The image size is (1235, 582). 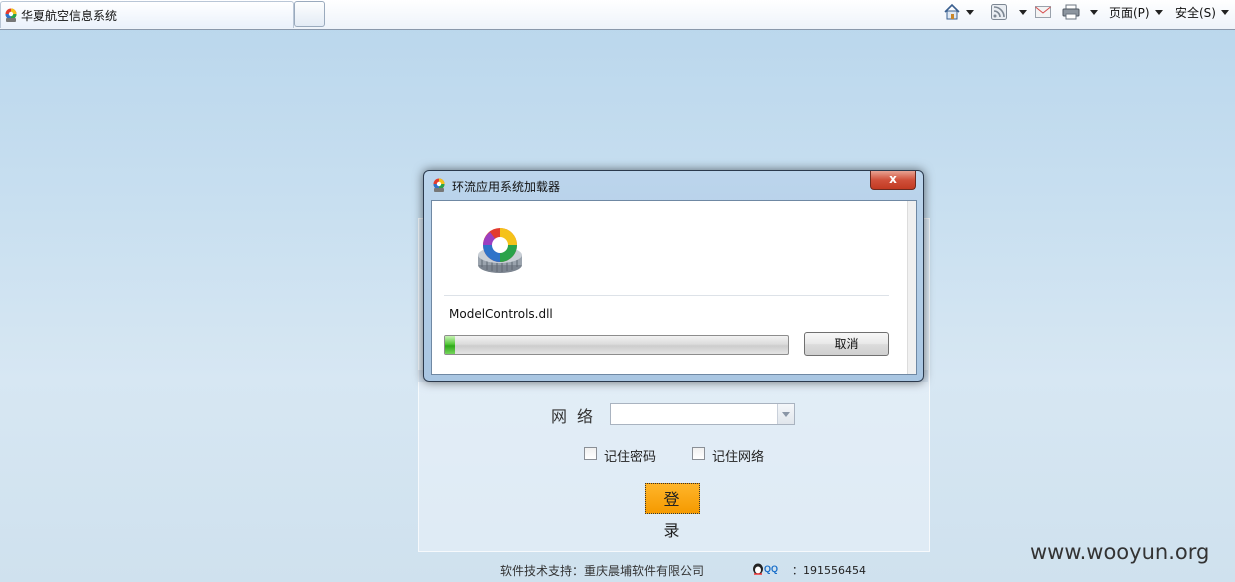 What do you see at coordinates (911, 287) in the screenshot?
I see `dialog-scroll-edge` at bounding box center [911, 287].